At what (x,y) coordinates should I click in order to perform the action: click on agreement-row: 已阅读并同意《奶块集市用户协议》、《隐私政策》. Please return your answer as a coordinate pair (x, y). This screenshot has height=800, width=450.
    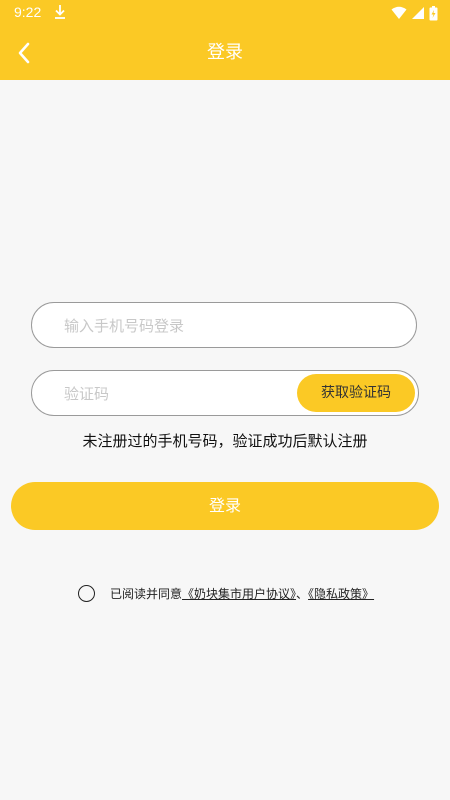
    Looking at the image, I should click on (226, 593).